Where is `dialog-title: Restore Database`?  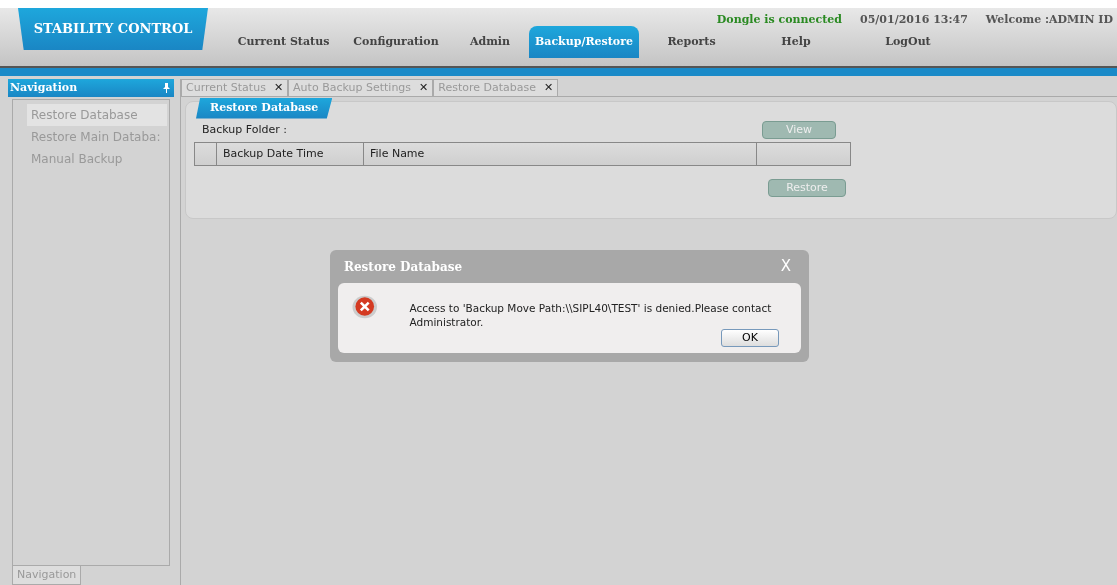 dialog-title: Restore Database is located at coordinates (403, 267).